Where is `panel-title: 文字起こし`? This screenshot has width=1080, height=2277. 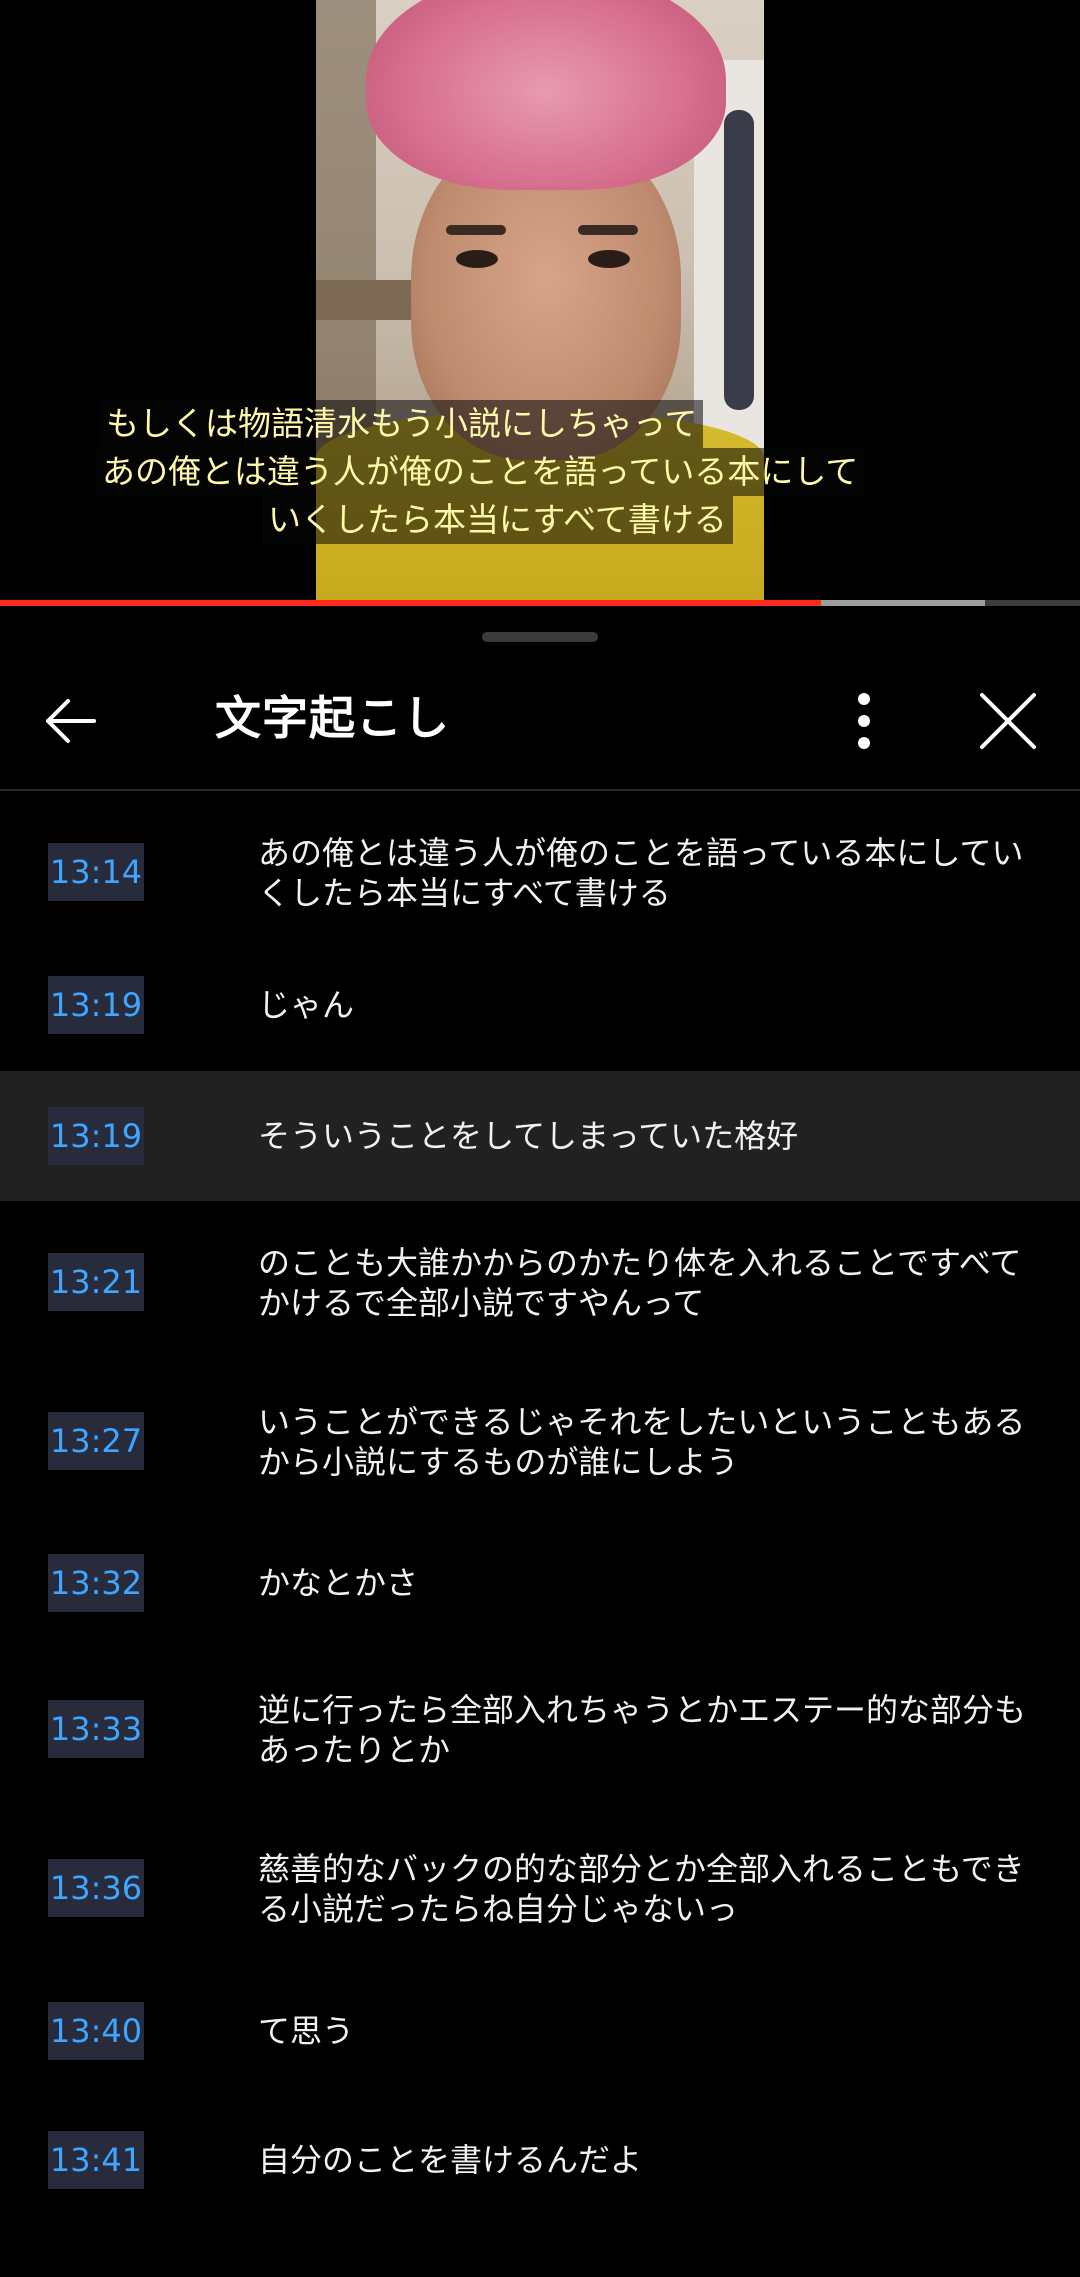
panel-title: 文字起こし is located at coordinates (332, 718).